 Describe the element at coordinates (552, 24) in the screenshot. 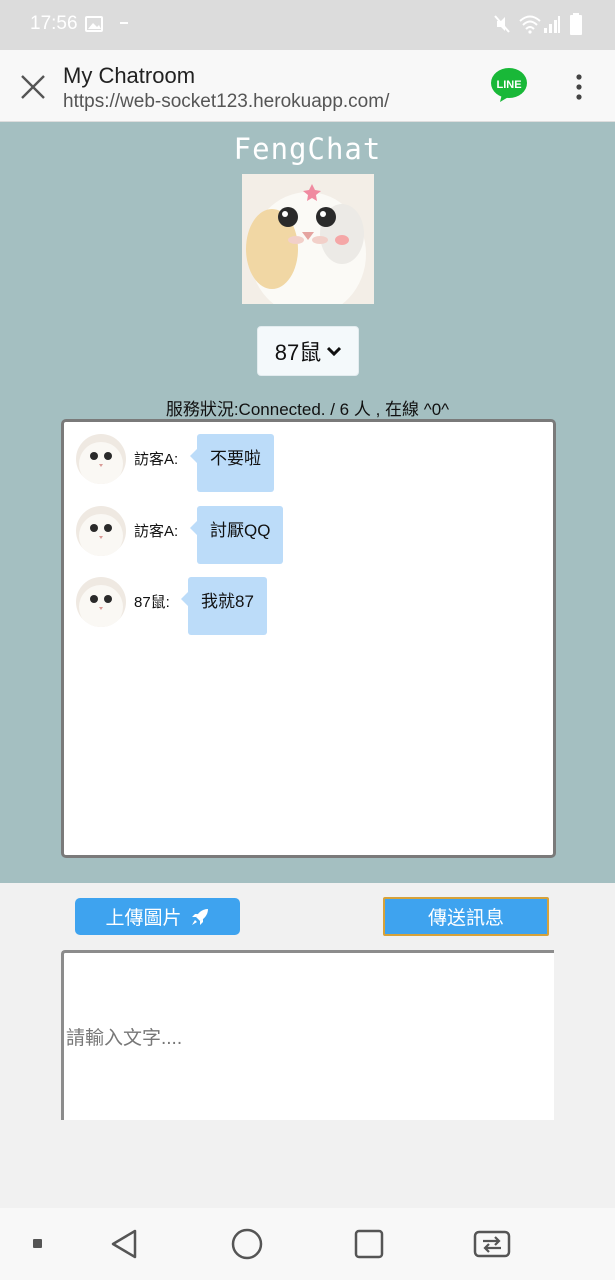

I see `signal-icon` at that location.